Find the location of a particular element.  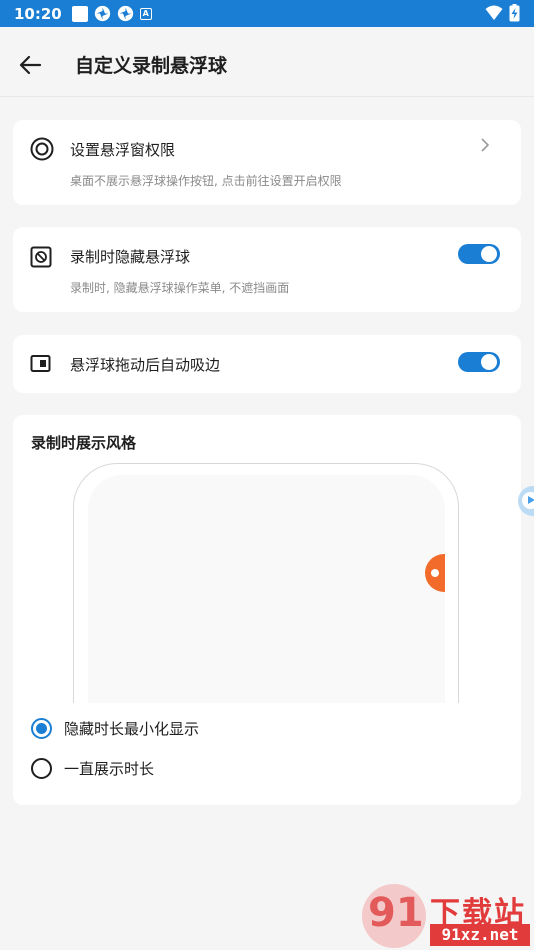

edge-snap-icon is located at coordinates (40, 363).